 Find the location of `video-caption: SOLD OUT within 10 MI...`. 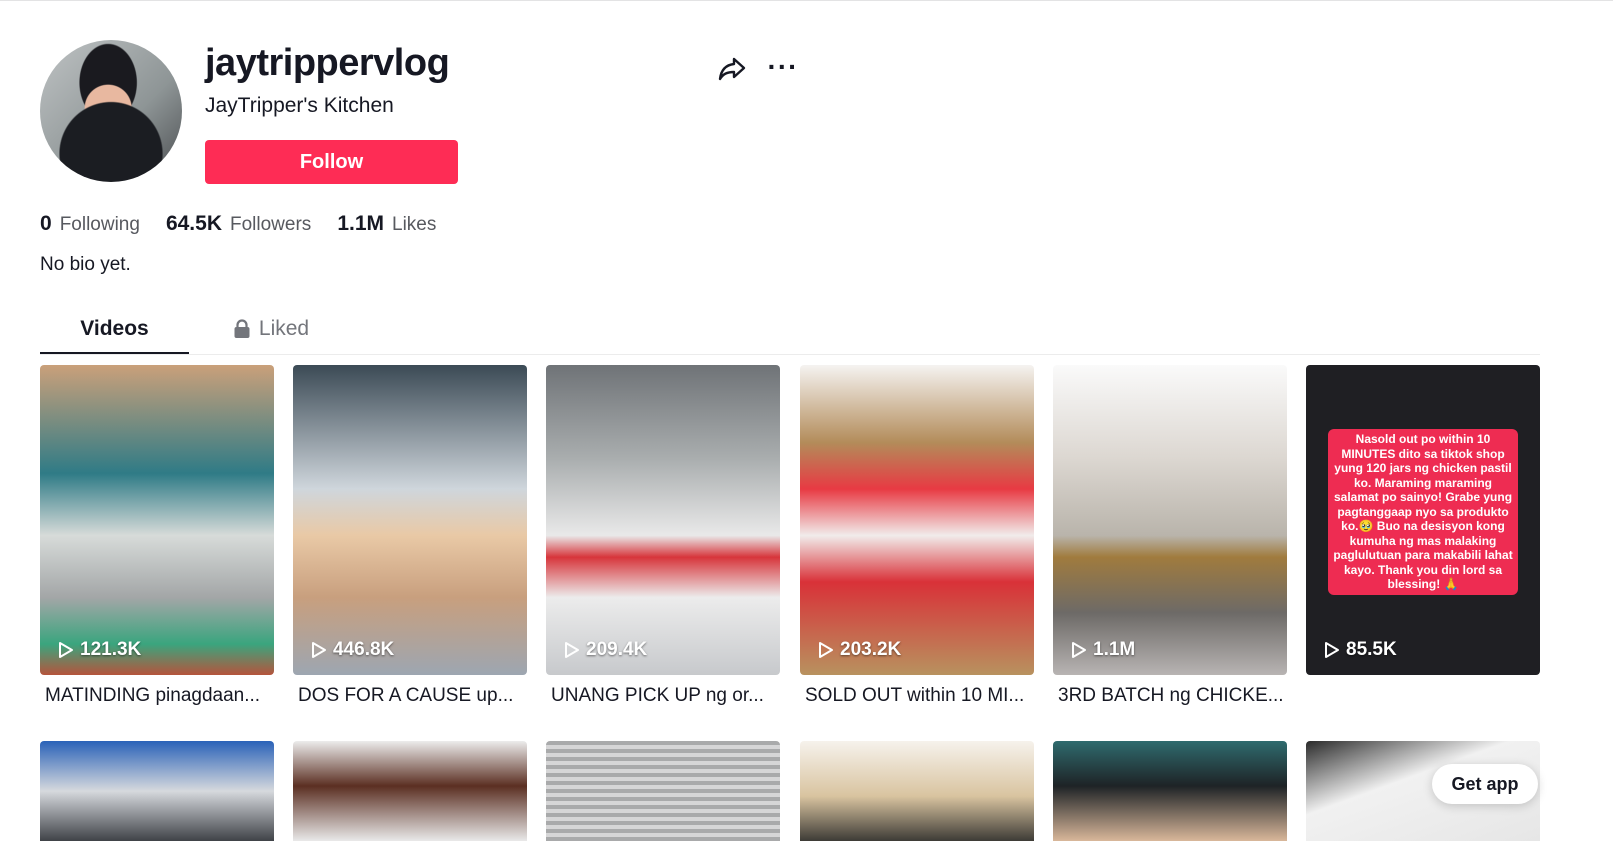

video-caption: SOLD OUT within 10 MI... is located at coordinates (915, 696).